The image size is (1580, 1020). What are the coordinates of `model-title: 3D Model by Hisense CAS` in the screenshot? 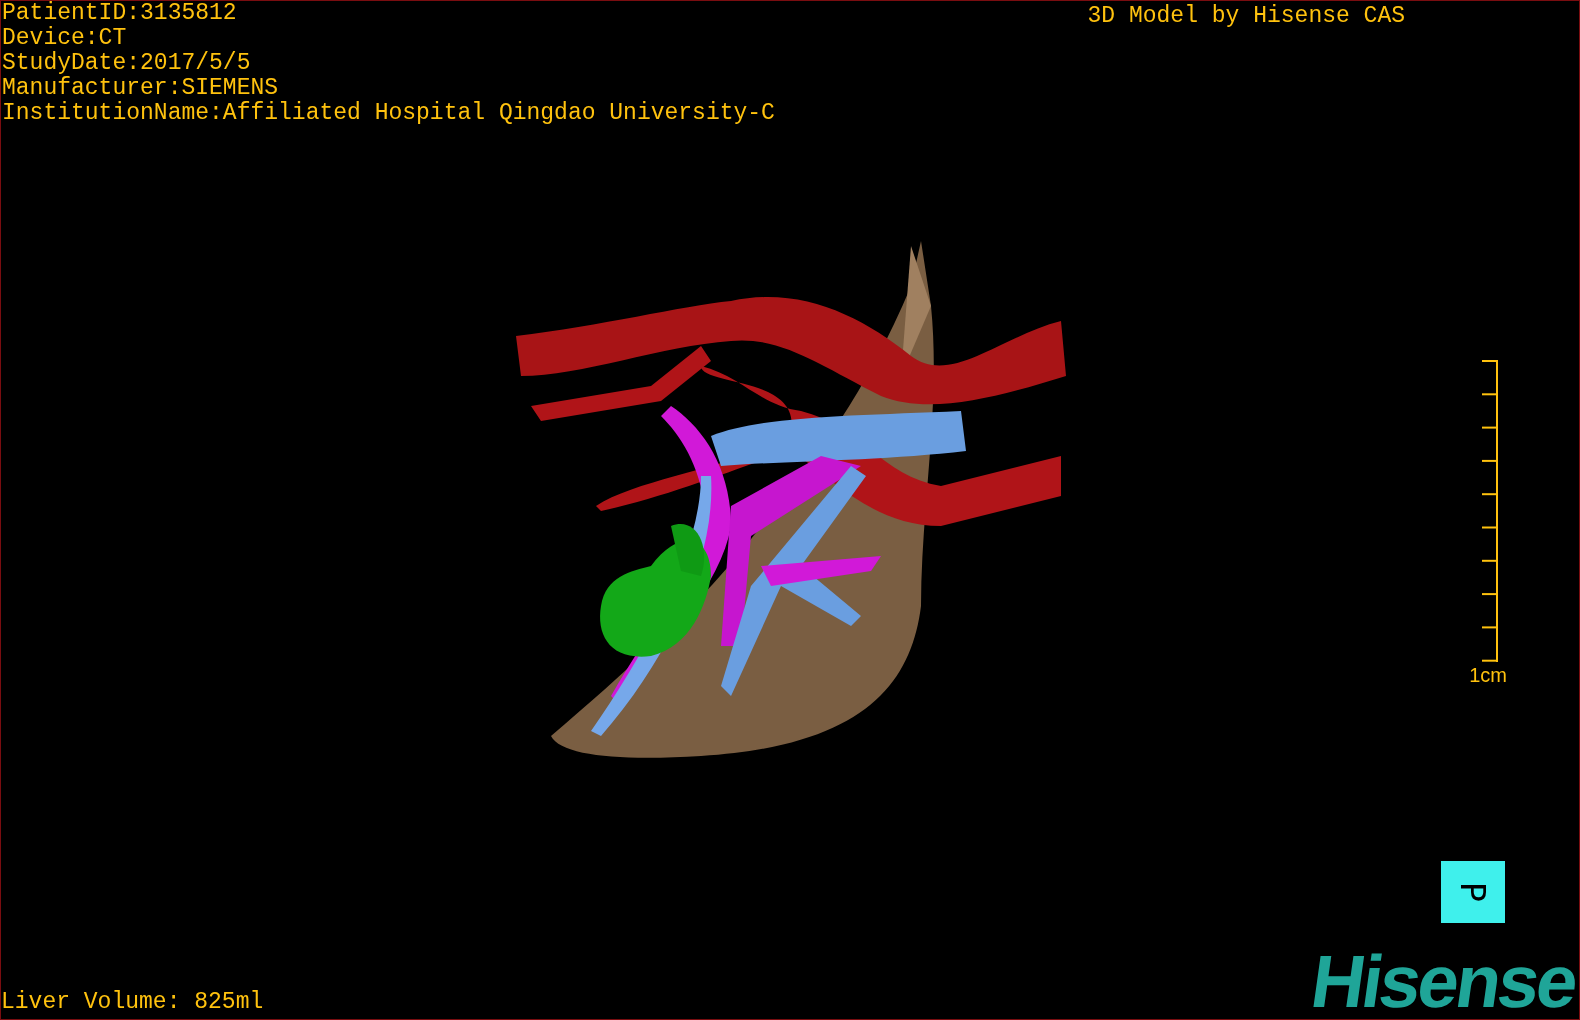 It's located at (1246, 16).